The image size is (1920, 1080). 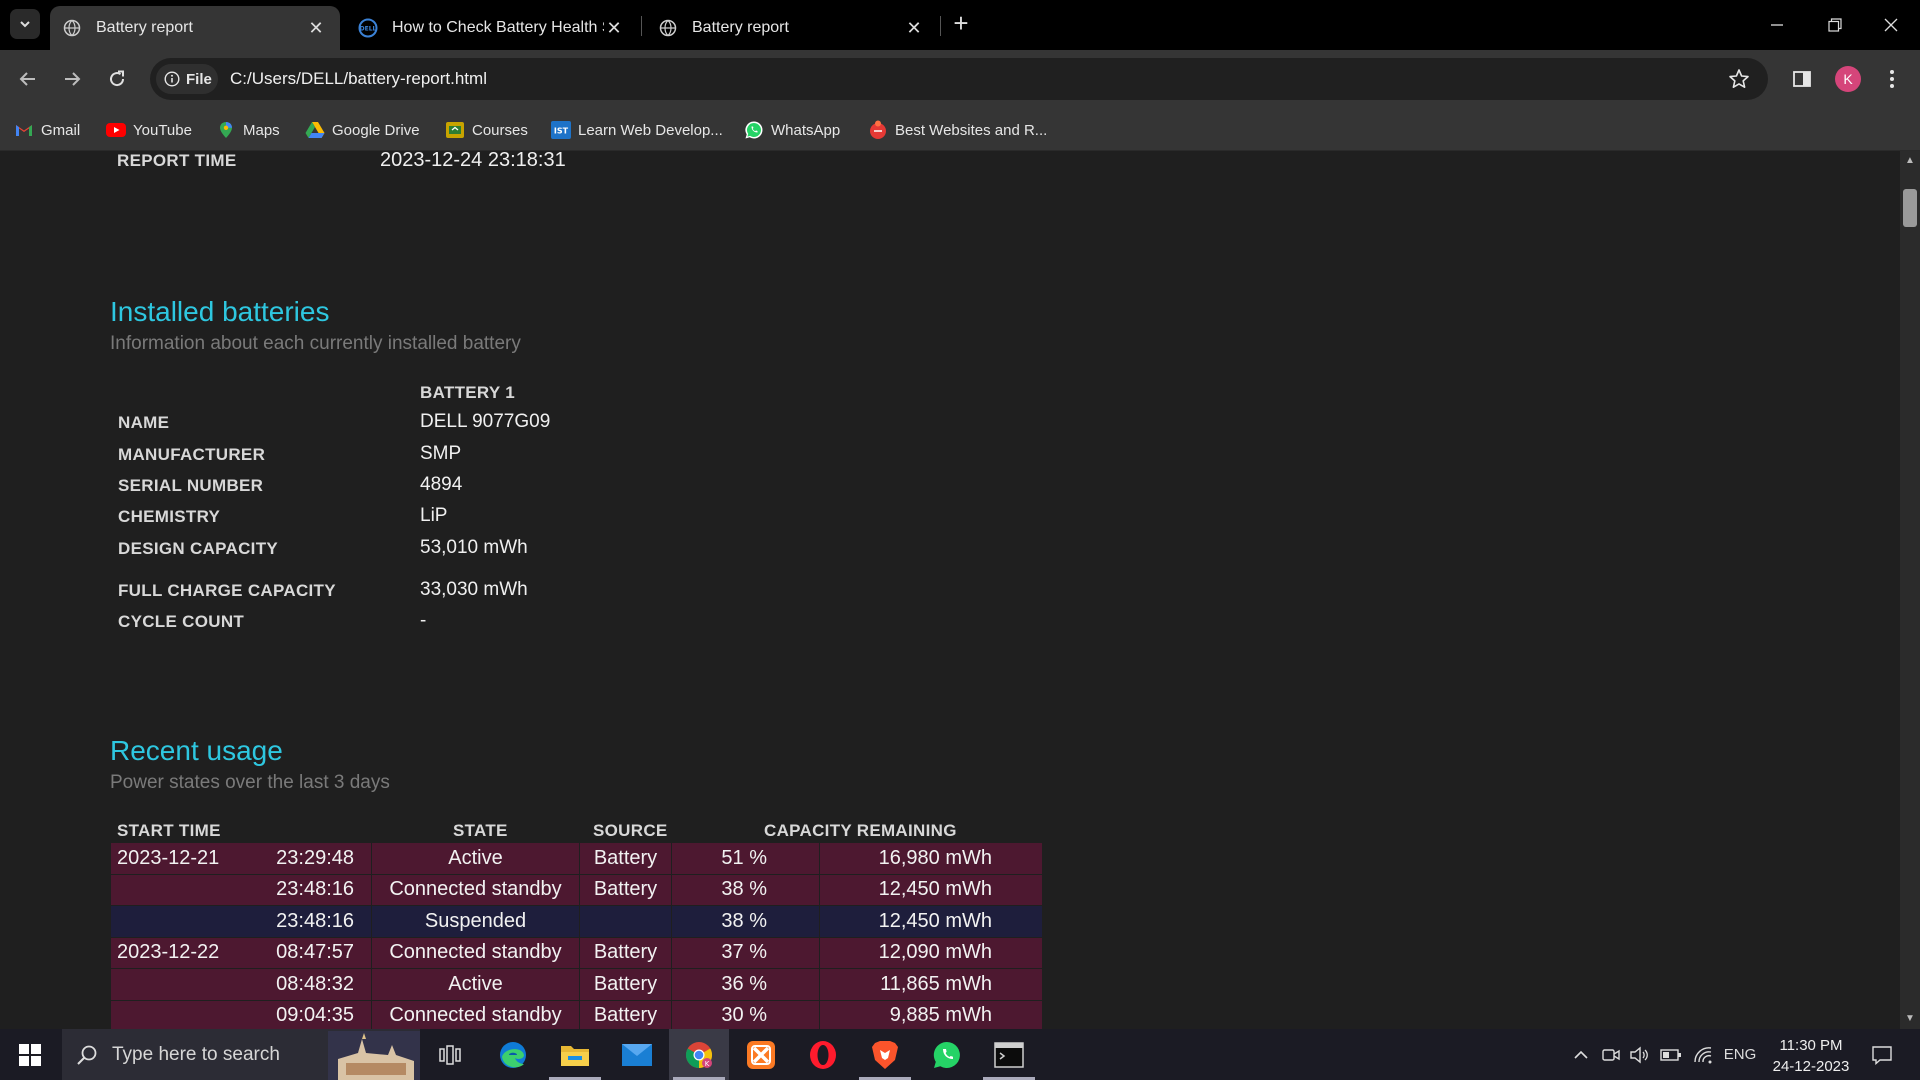 What do you see at coordinates (668, 28) in the screenshot?
I see `globe-icon` at bounding box center [668, 28].